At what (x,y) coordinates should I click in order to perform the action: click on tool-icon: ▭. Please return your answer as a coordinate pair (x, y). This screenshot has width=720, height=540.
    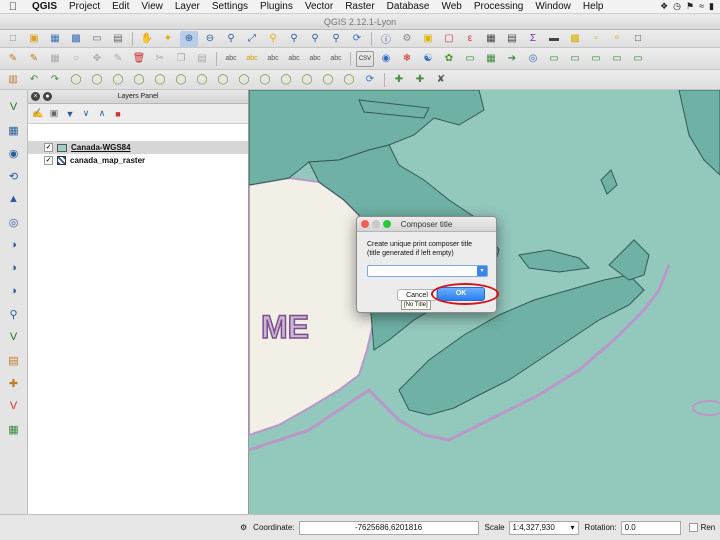
    Looking at the image, I should click on (638, 59).